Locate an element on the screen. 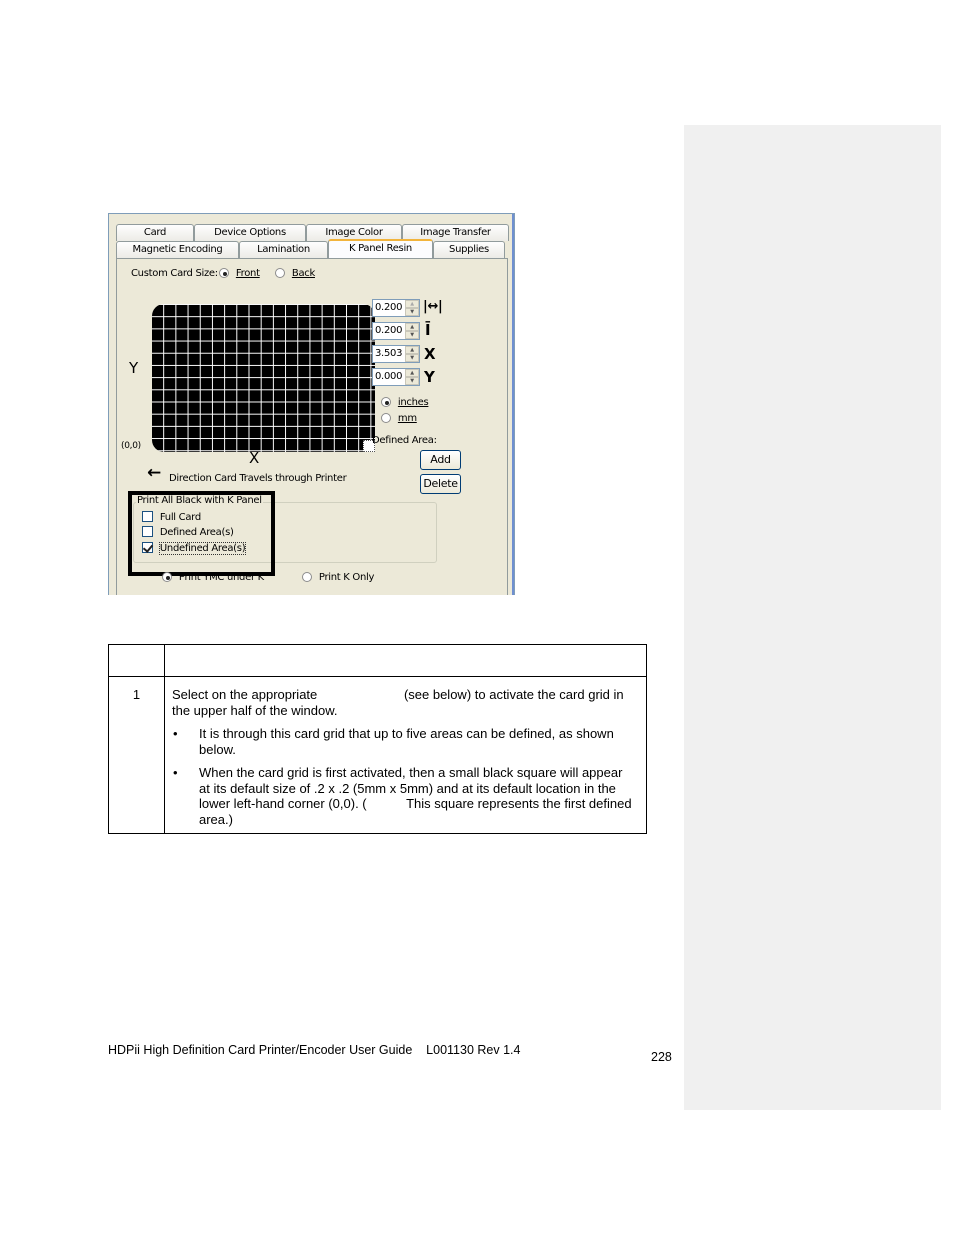 This screenshot has height=1235, width=954. radio-mm: mm is located at coordinates (399, 418).